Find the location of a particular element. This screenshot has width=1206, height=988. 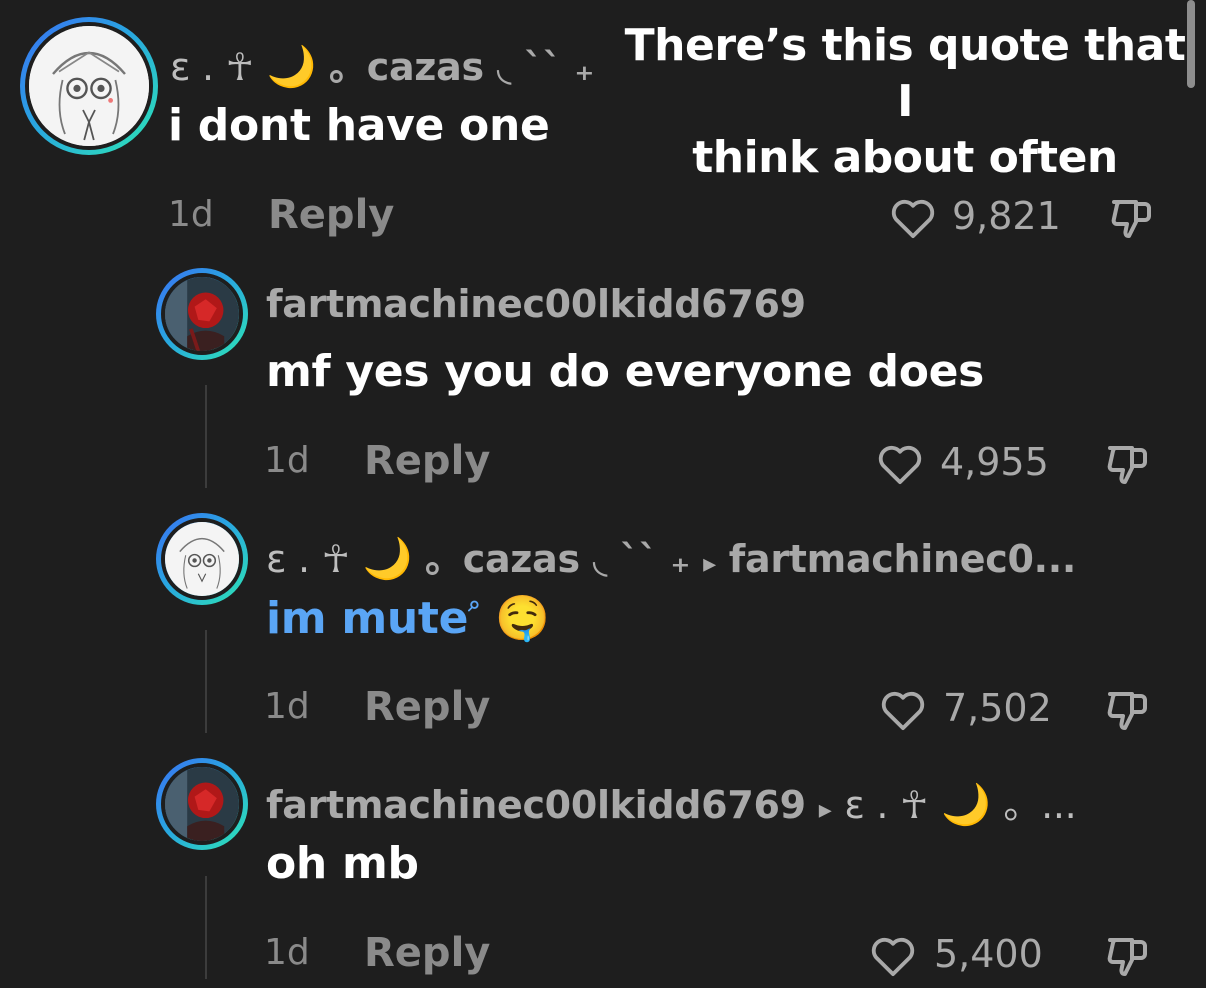

comment-text: oh mb is located at coordinates (342, 863).